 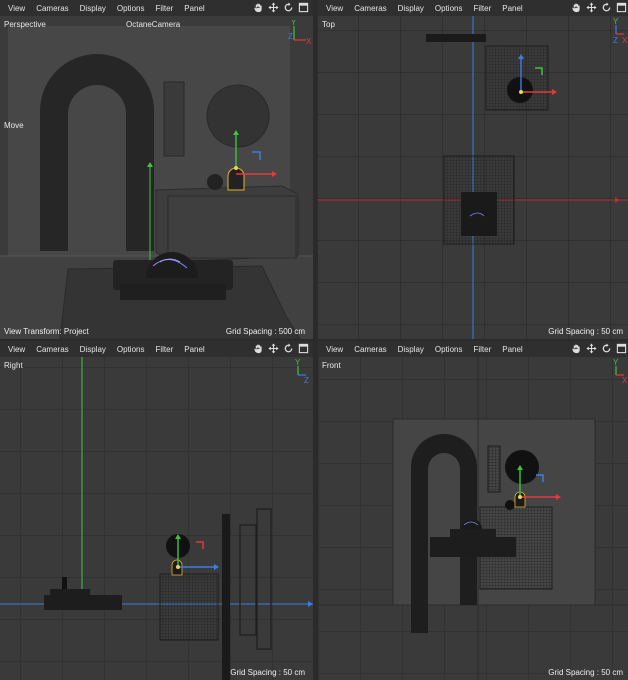 What do you see at coordinates (265, 331) in the screenshot?
I see `grid-spacing: Grid Spacing : 500 cm` at bounding box center [265, 331].